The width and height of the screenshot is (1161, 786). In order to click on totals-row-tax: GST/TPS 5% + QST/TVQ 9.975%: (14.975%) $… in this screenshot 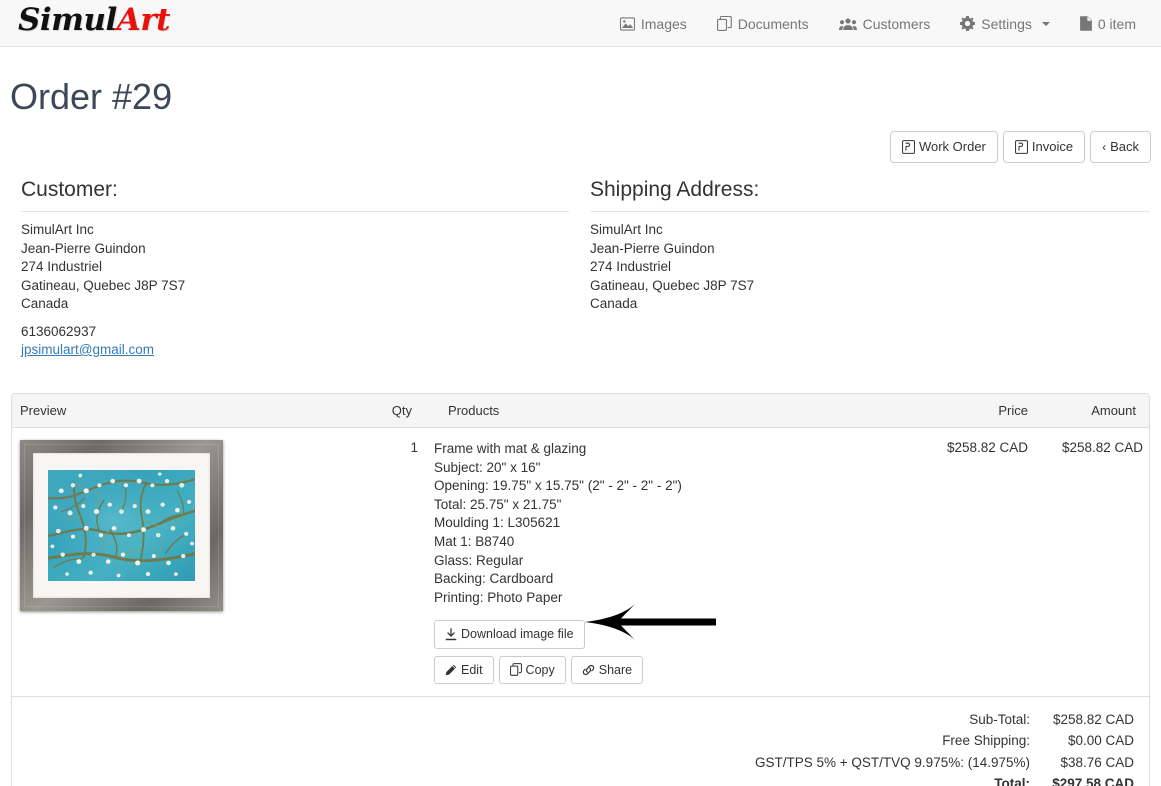, I will do `click(944, 762)`.